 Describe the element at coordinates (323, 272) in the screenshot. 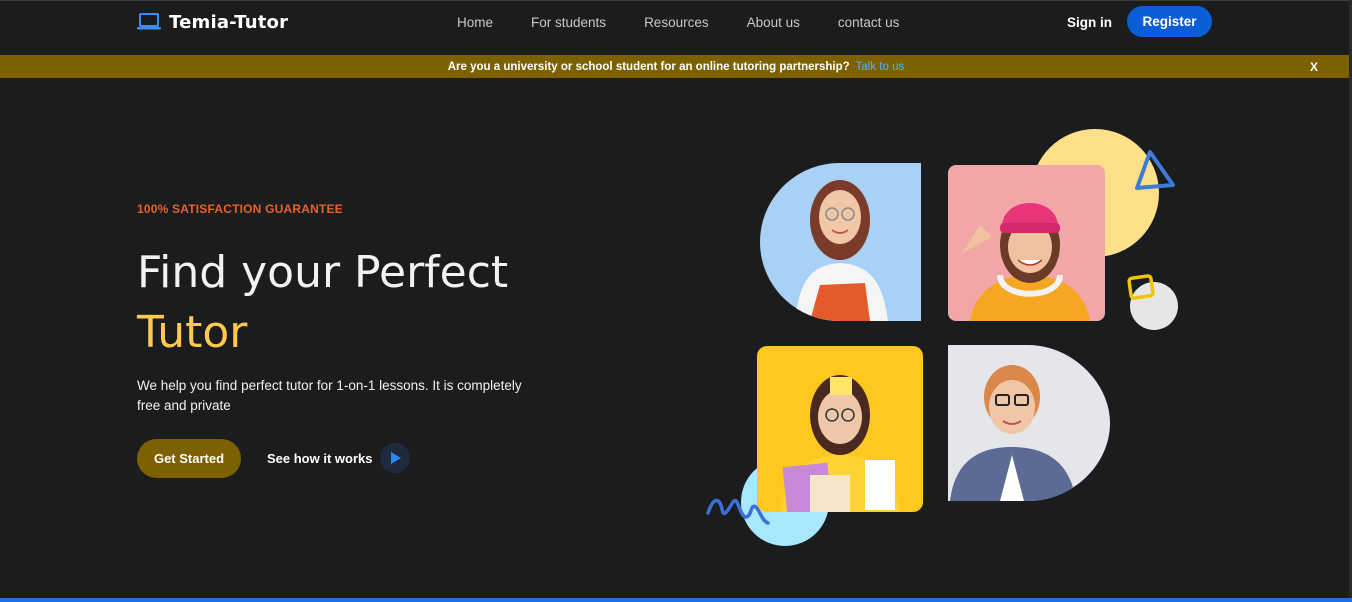

I see `hero-title-line1: Find your Perfect` at that location.